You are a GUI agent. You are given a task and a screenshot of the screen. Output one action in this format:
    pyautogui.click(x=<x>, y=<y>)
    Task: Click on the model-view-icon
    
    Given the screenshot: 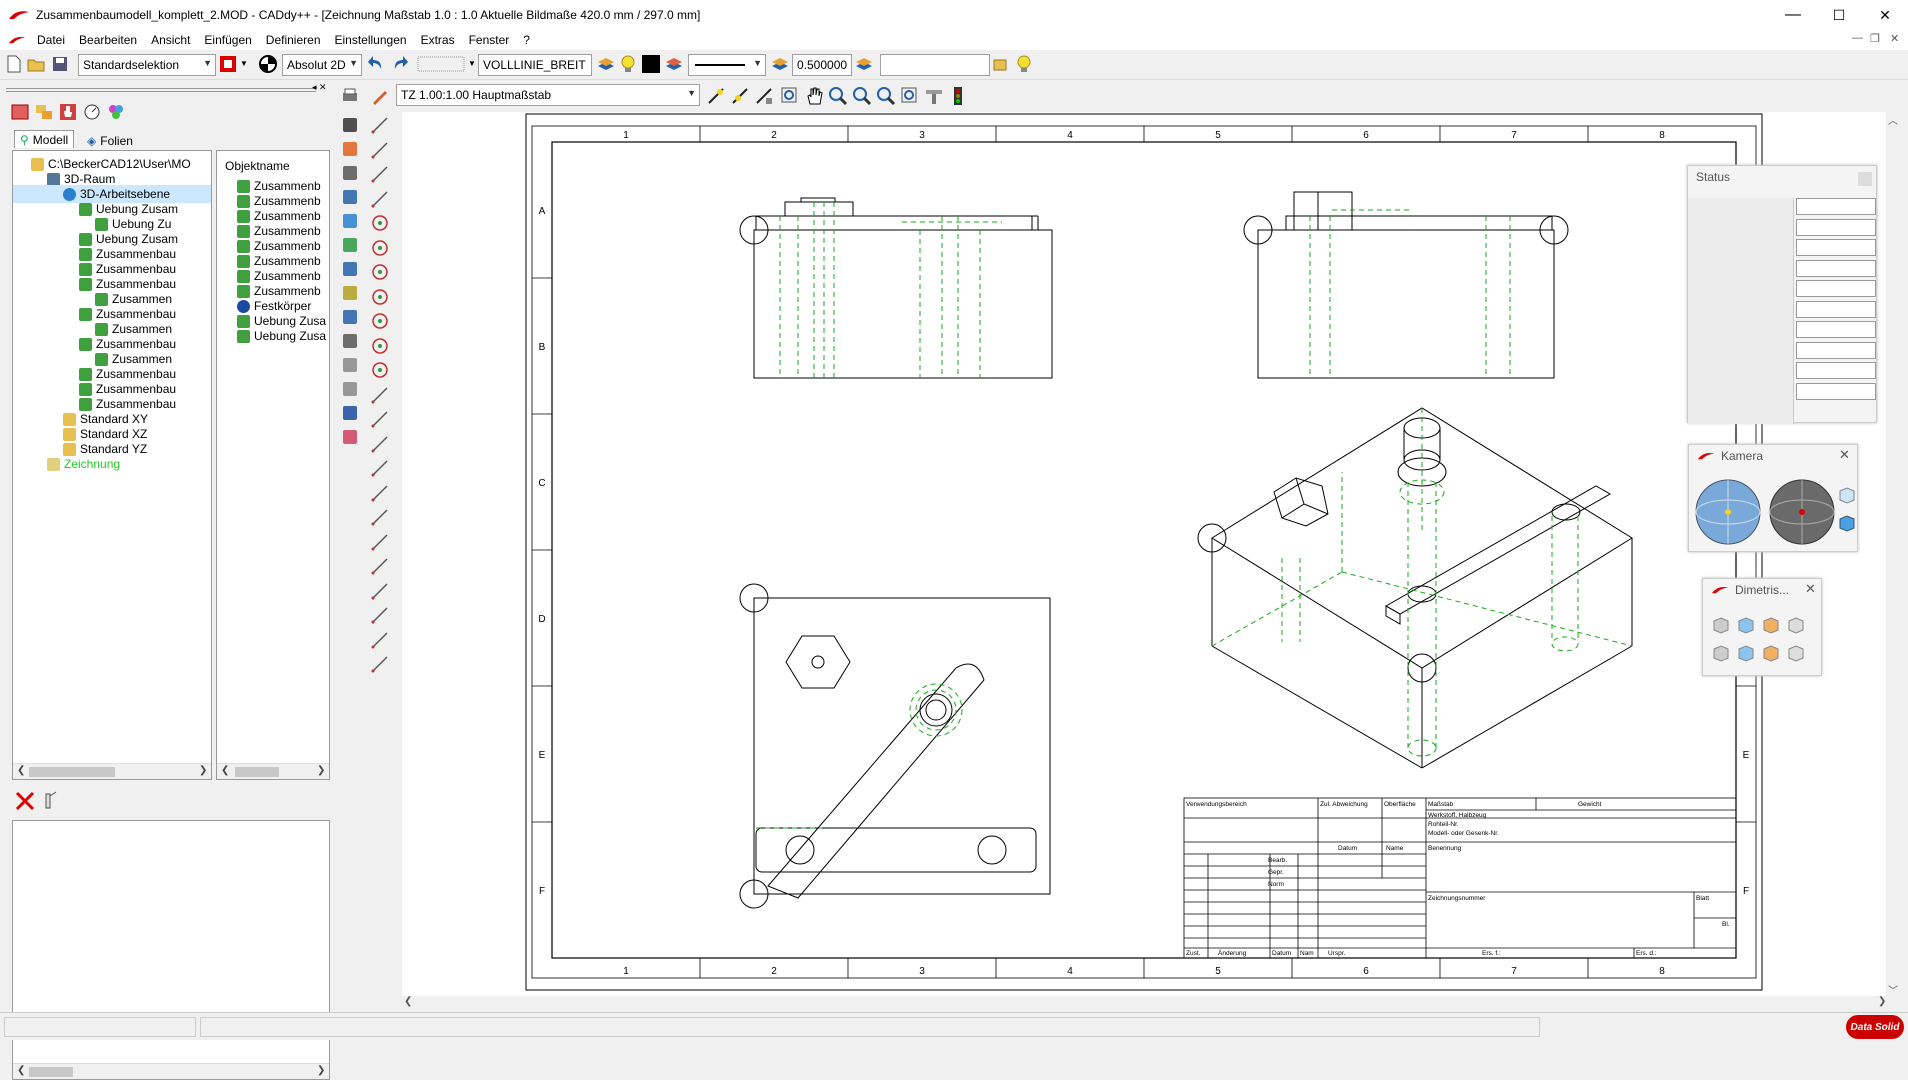 What is the action you would take?
    pyautogui.click(x=20, y=112)
    